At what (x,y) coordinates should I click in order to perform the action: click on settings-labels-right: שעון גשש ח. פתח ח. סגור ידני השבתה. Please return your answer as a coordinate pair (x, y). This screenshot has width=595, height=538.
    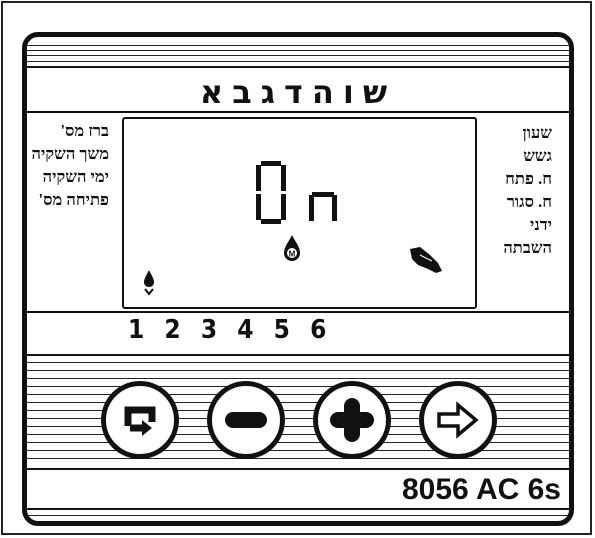
    Looking at the image, I should click on (517, 190).